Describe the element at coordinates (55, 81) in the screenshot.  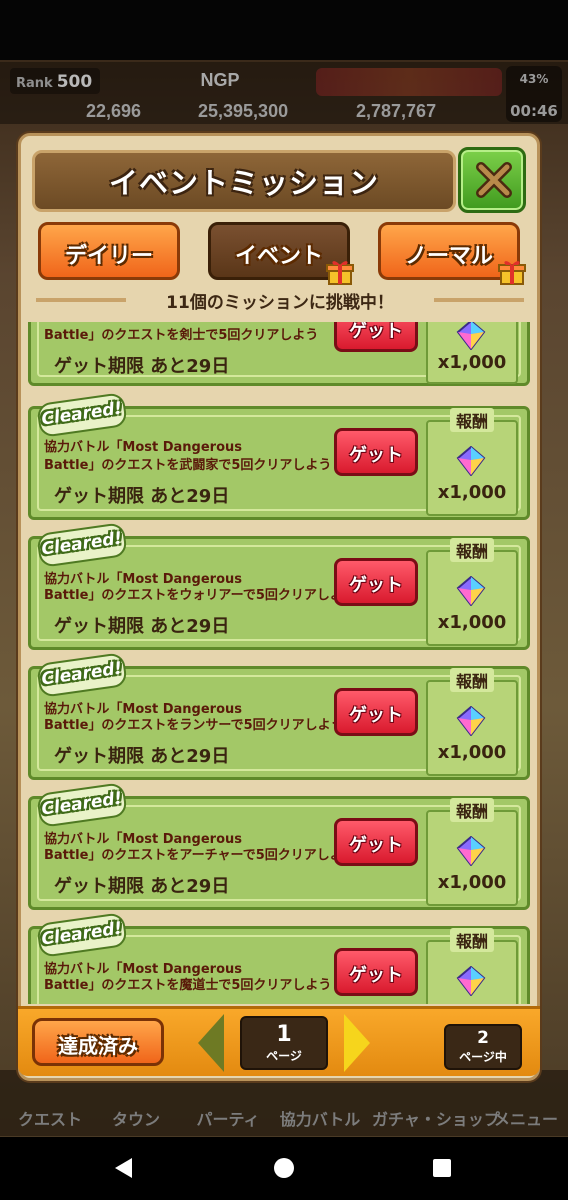
I see `rank-display: Rank 500` at that location.